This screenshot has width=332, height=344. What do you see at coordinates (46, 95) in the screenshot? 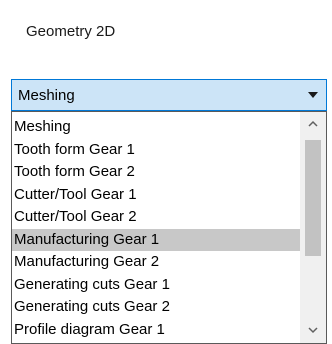
I see `combo-selected-value: Meshing` at bounding box center [46, 95].